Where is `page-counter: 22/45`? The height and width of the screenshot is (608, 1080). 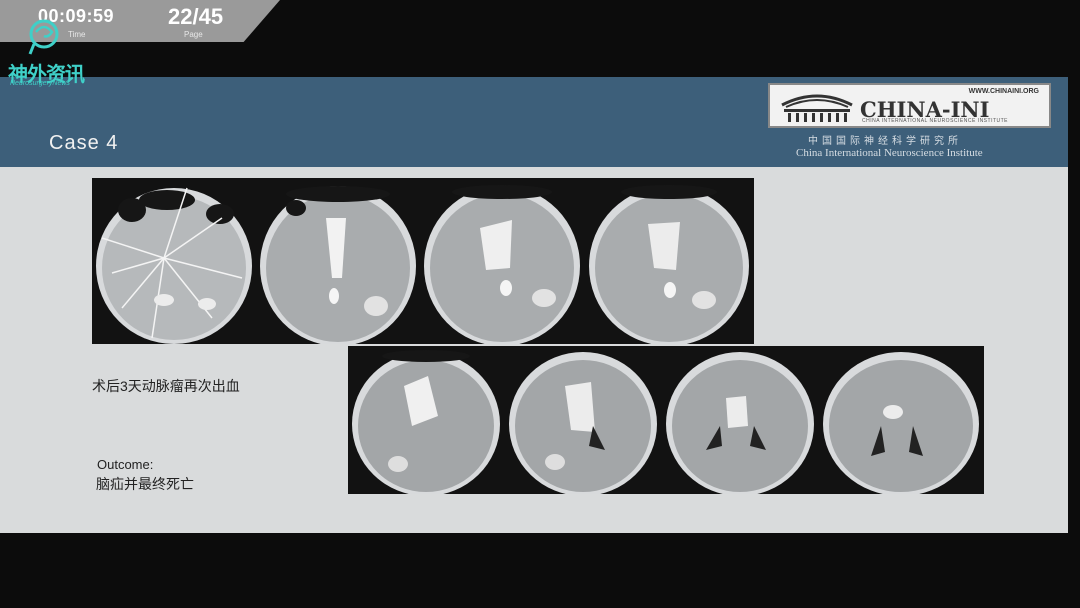 page-counter: 22/45 is located at coordinates (196, 16).